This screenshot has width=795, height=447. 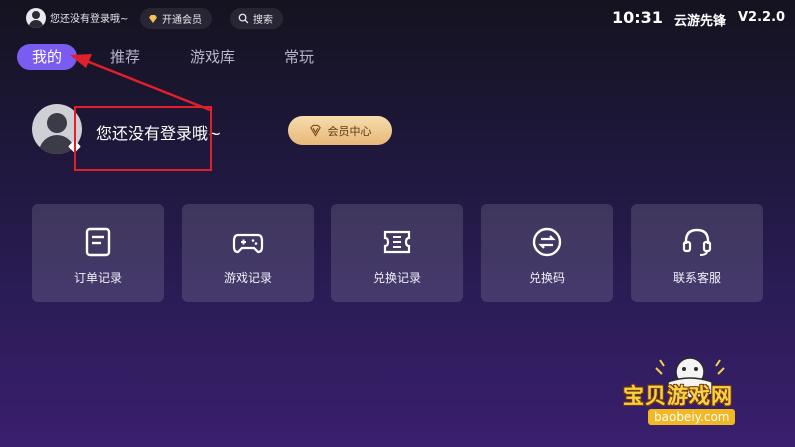 I want to click on search-label: 搜索, so click(x=263, y=20).